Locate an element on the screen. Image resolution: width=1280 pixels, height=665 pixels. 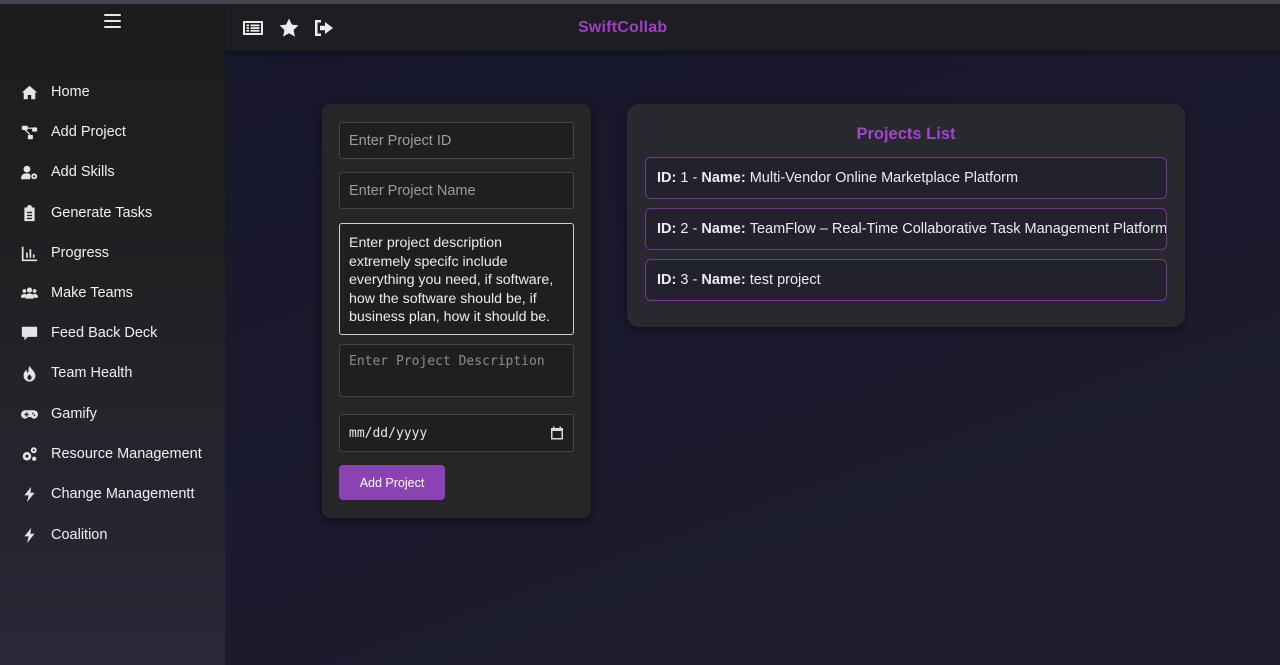
home-icon is located at coordinates (29, 92).